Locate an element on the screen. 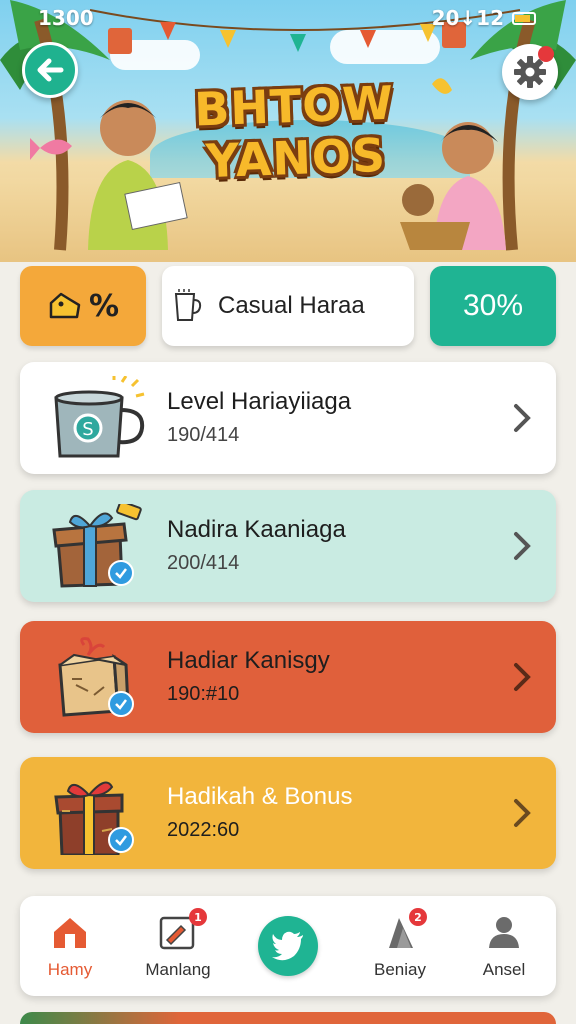 The height and width of the screenshot is (1024, 576). card-progress: 190/414 is located at coordinates (203, 435).